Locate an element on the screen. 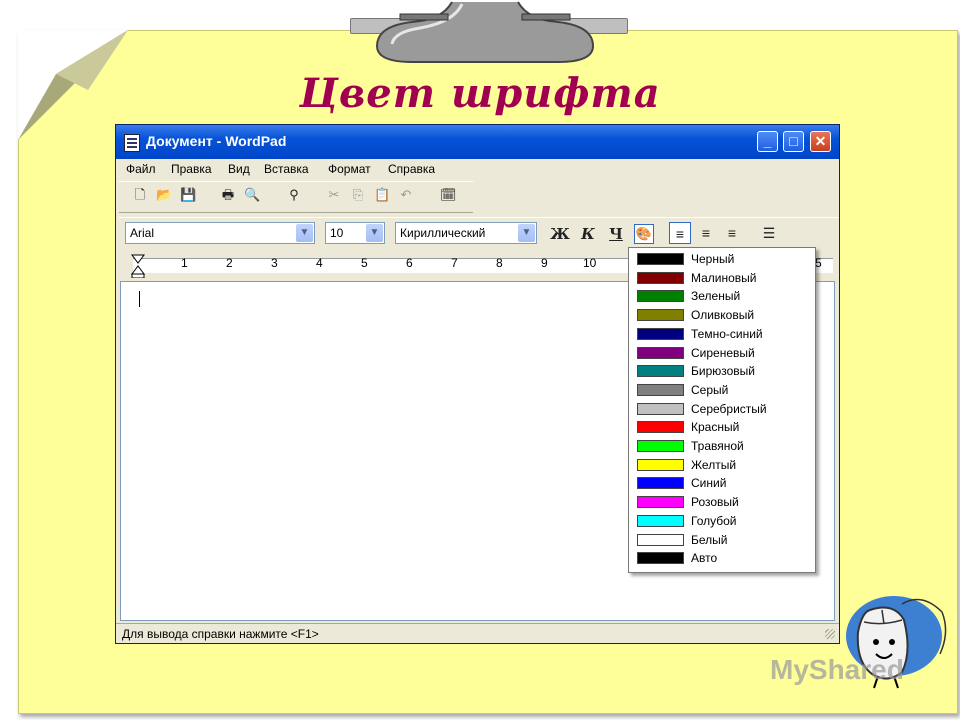 The image size is (960, 720). color-item-auto: Авто is located at coordinates (722, 558).